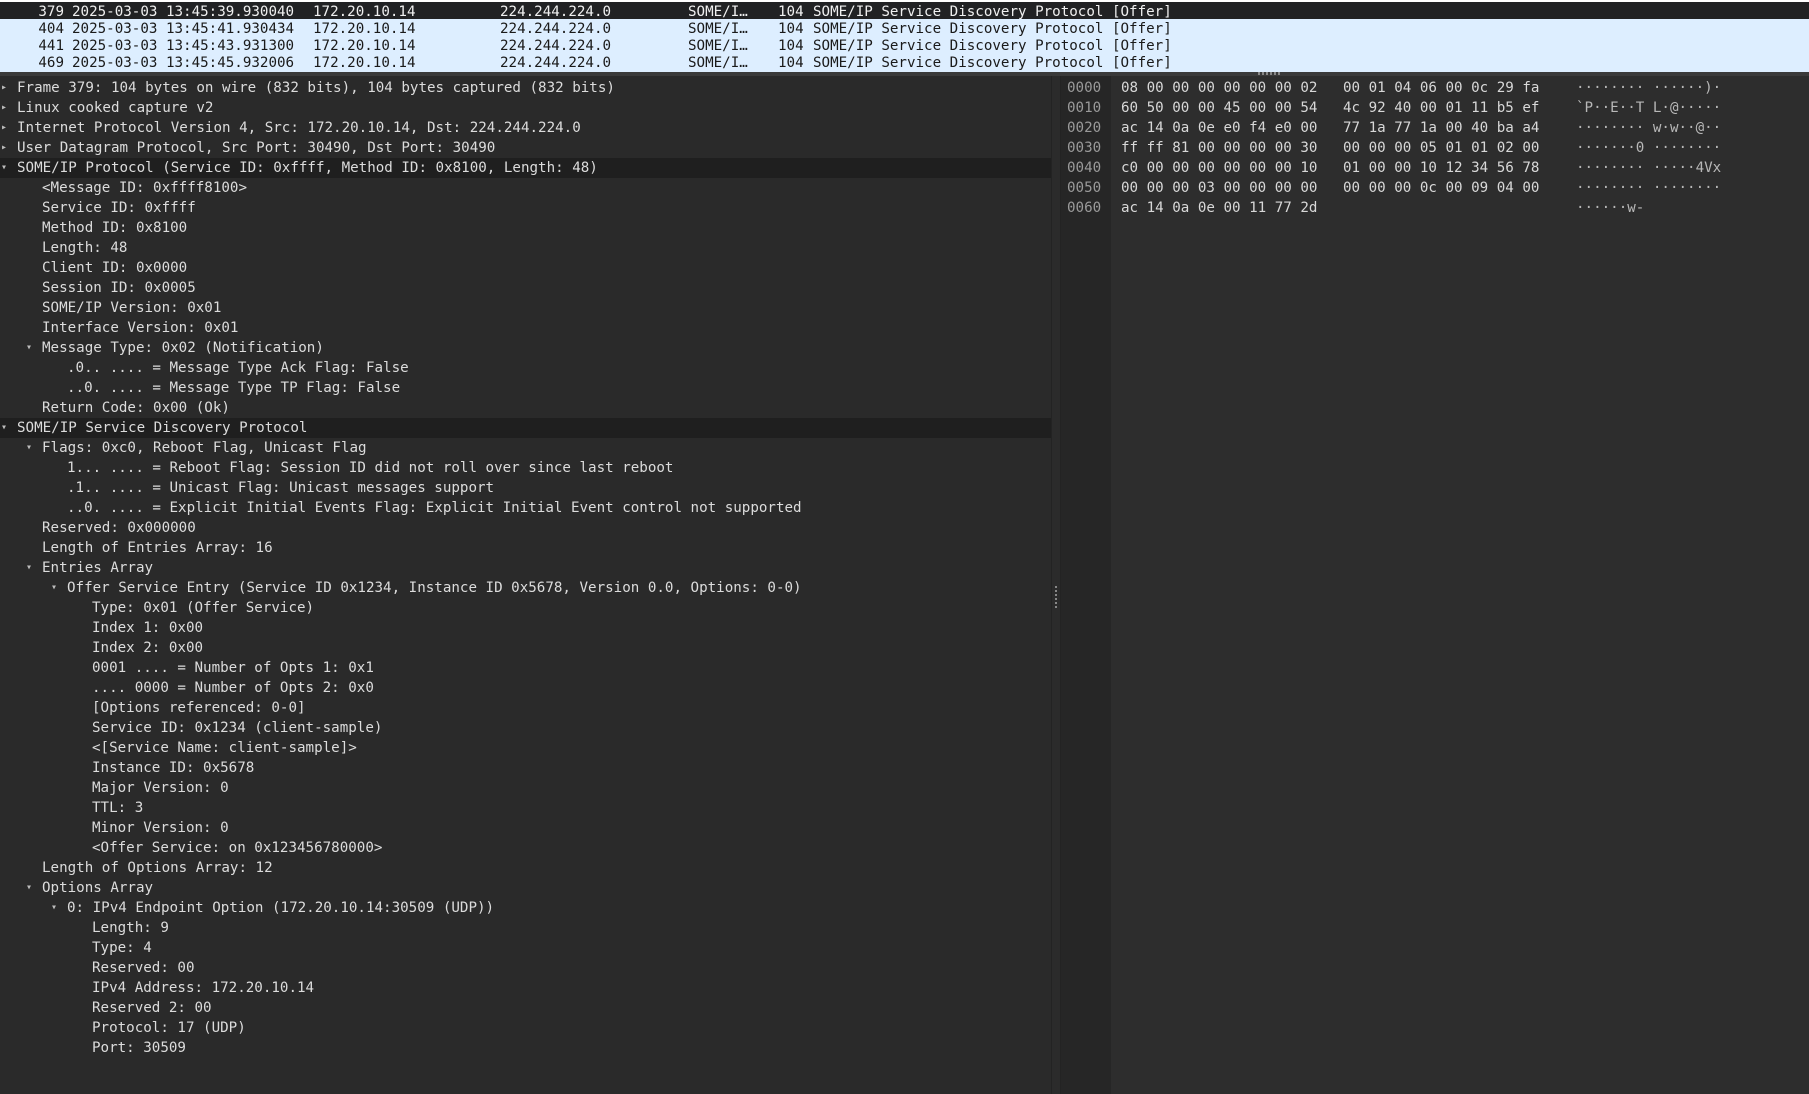 The image size is (1809, 1094). I want to click on packet-cell-len: 104, so click(791, 63).